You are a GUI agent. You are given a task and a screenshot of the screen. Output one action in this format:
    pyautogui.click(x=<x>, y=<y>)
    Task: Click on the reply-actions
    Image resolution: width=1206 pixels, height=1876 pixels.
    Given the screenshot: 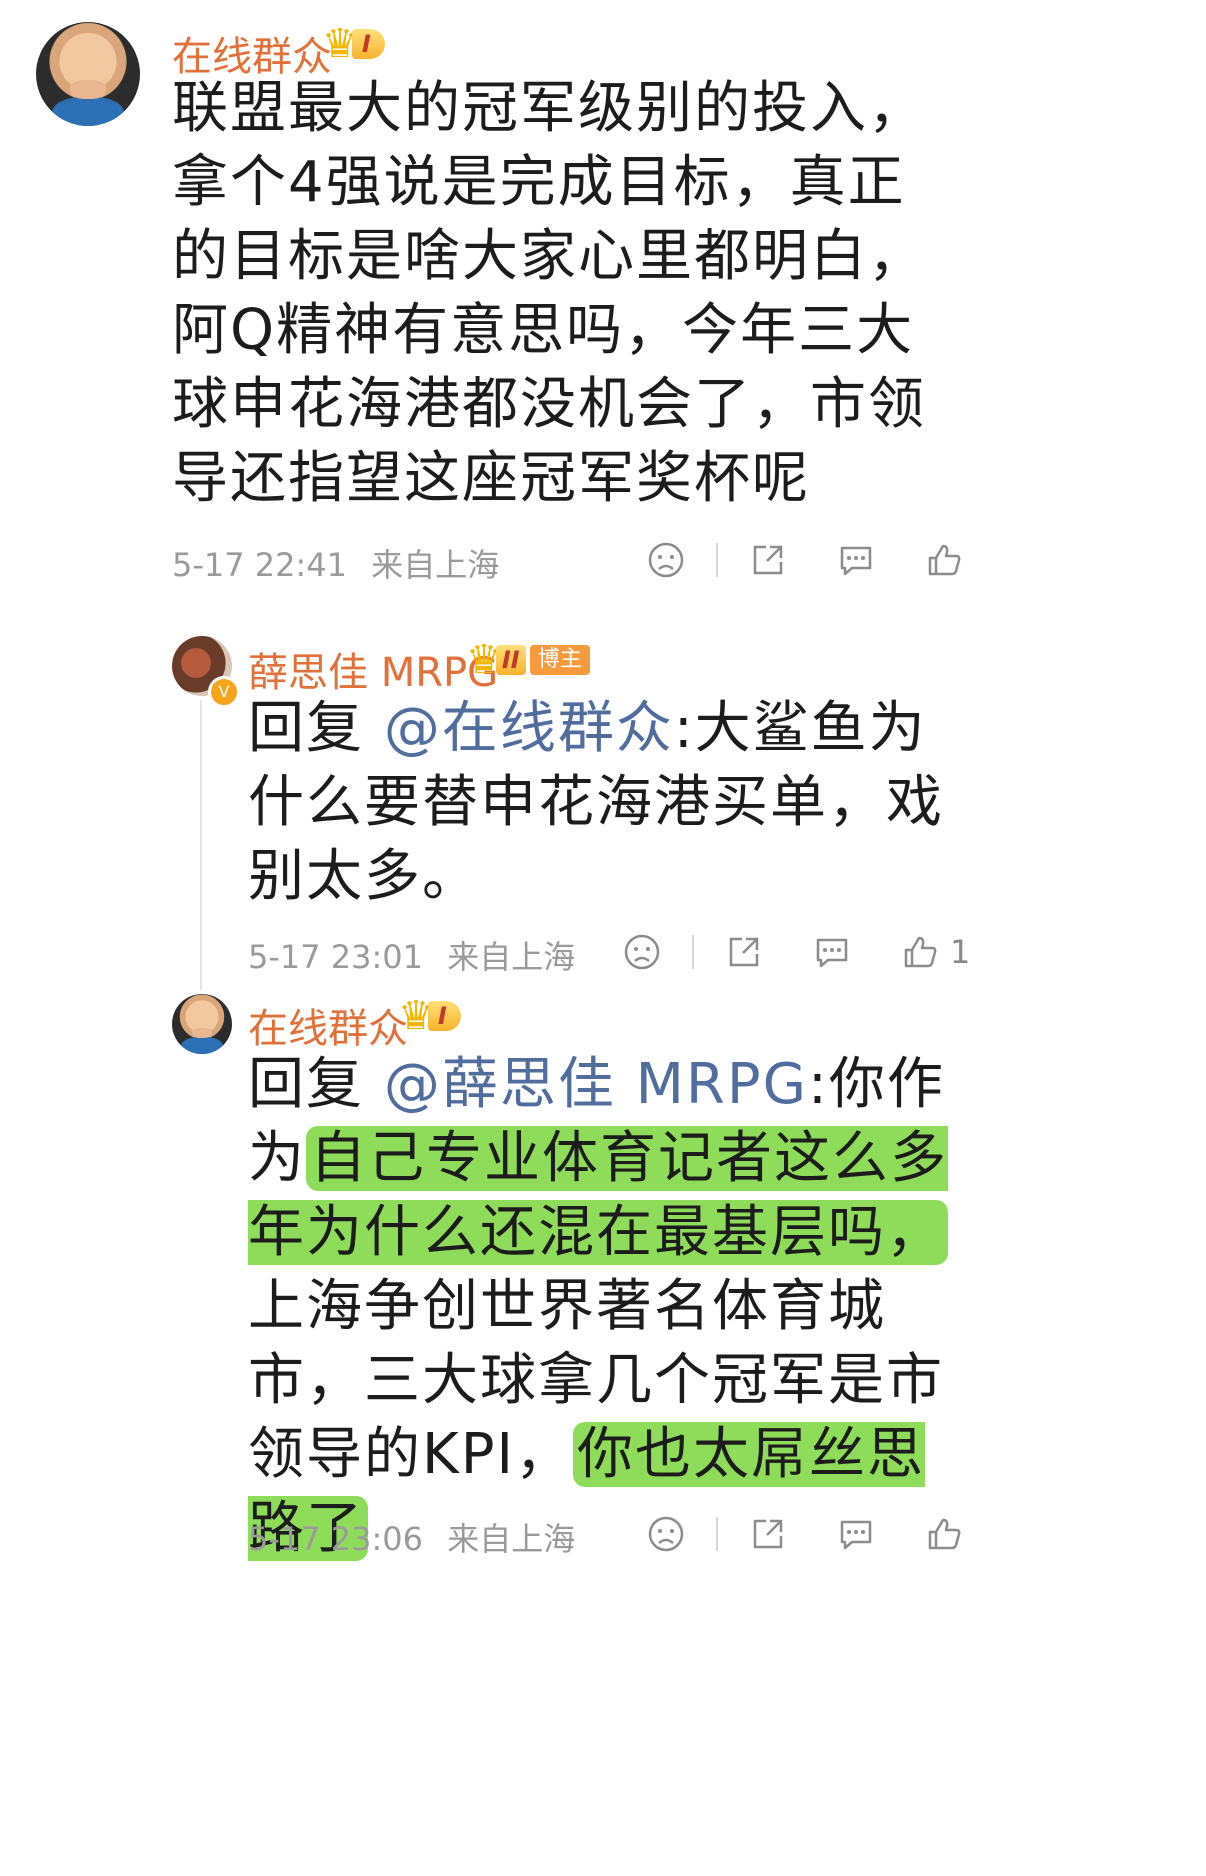 What is the action you would take?
    pyautogui.click(x=805, y=1534)
    